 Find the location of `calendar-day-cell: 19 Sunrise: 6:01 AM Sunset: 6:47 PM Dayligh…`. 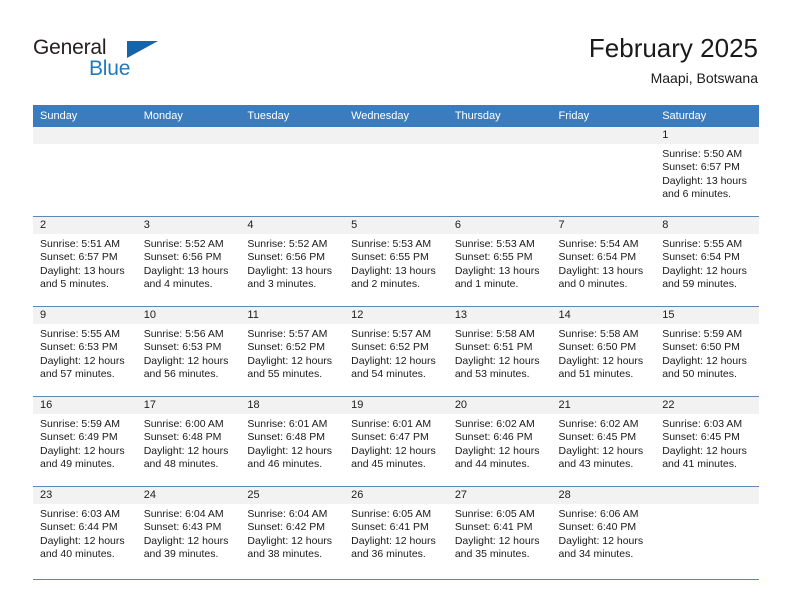

calendar-day-cell: 19 Sunrise: 6:01 AM Sunset: 6:47 PM Dayligh… is located at coordinates (396, 441).